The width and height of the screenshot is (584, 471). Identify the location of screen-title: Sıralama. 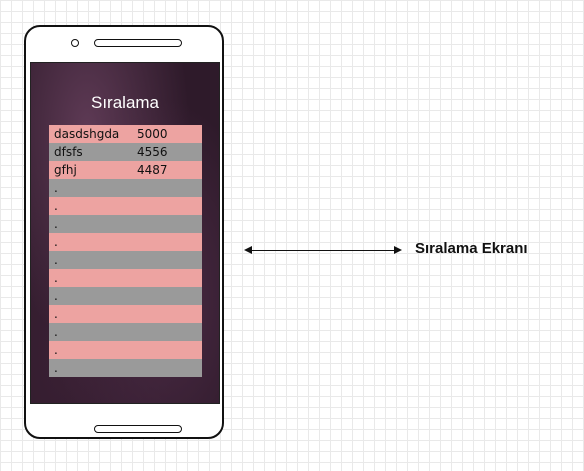
(125, 102).